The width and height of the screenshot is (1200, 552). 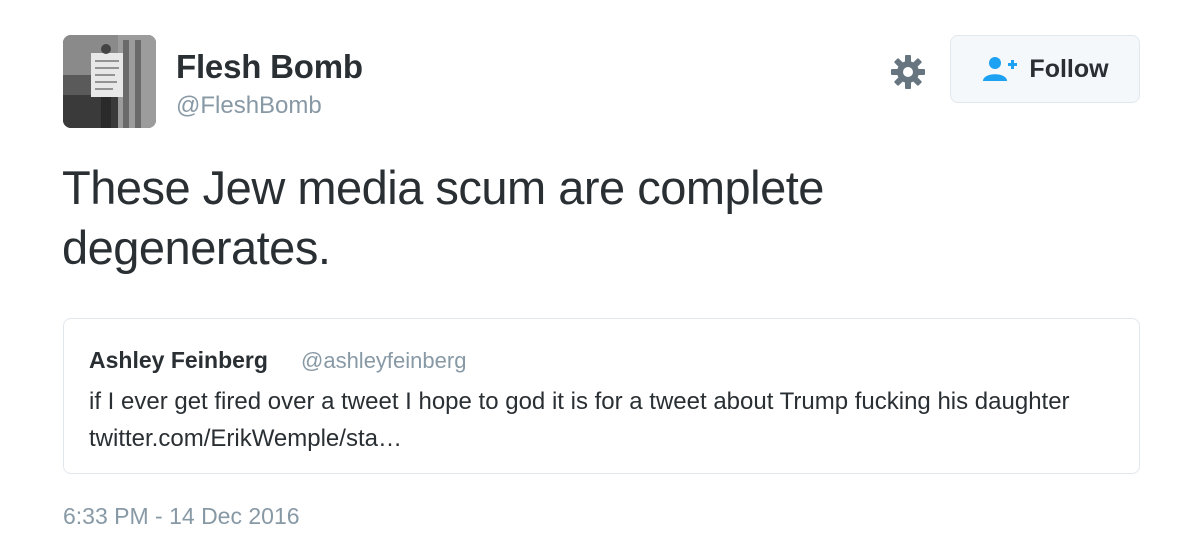 I want to click on author-name: Flesh Bomb, so click(x=269, y=67).